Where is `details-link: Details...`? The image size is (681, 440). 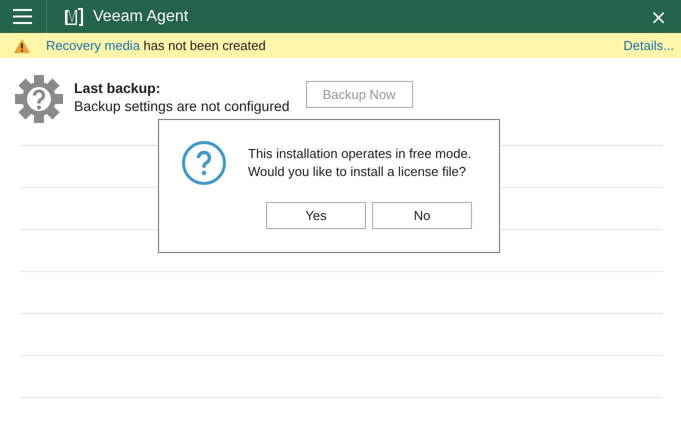 details-link: Details... is located at coordinates (648, 45).